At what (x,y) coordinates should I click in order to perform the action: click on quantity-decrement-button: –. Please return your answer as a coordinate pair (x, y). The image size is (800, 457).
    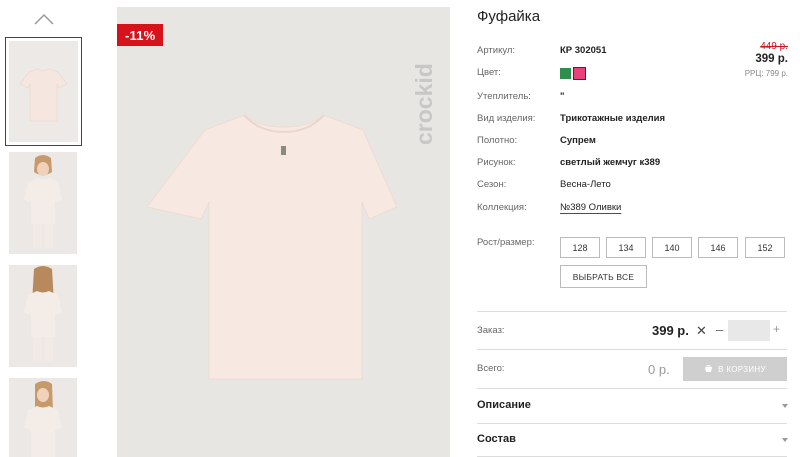
    Looking at the image, I should click on (719, 329).